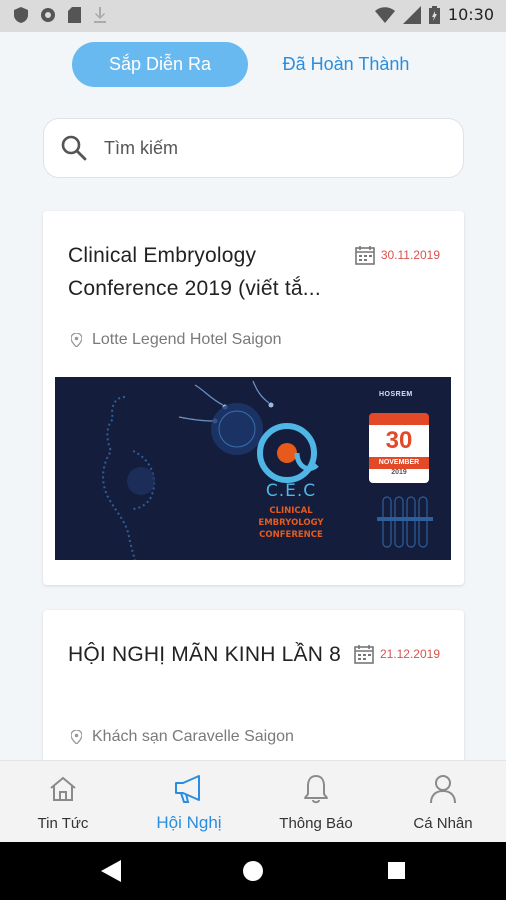  Describe the element at coordinates (74, 148) in the screenshot. I see `search-icon` at that location.